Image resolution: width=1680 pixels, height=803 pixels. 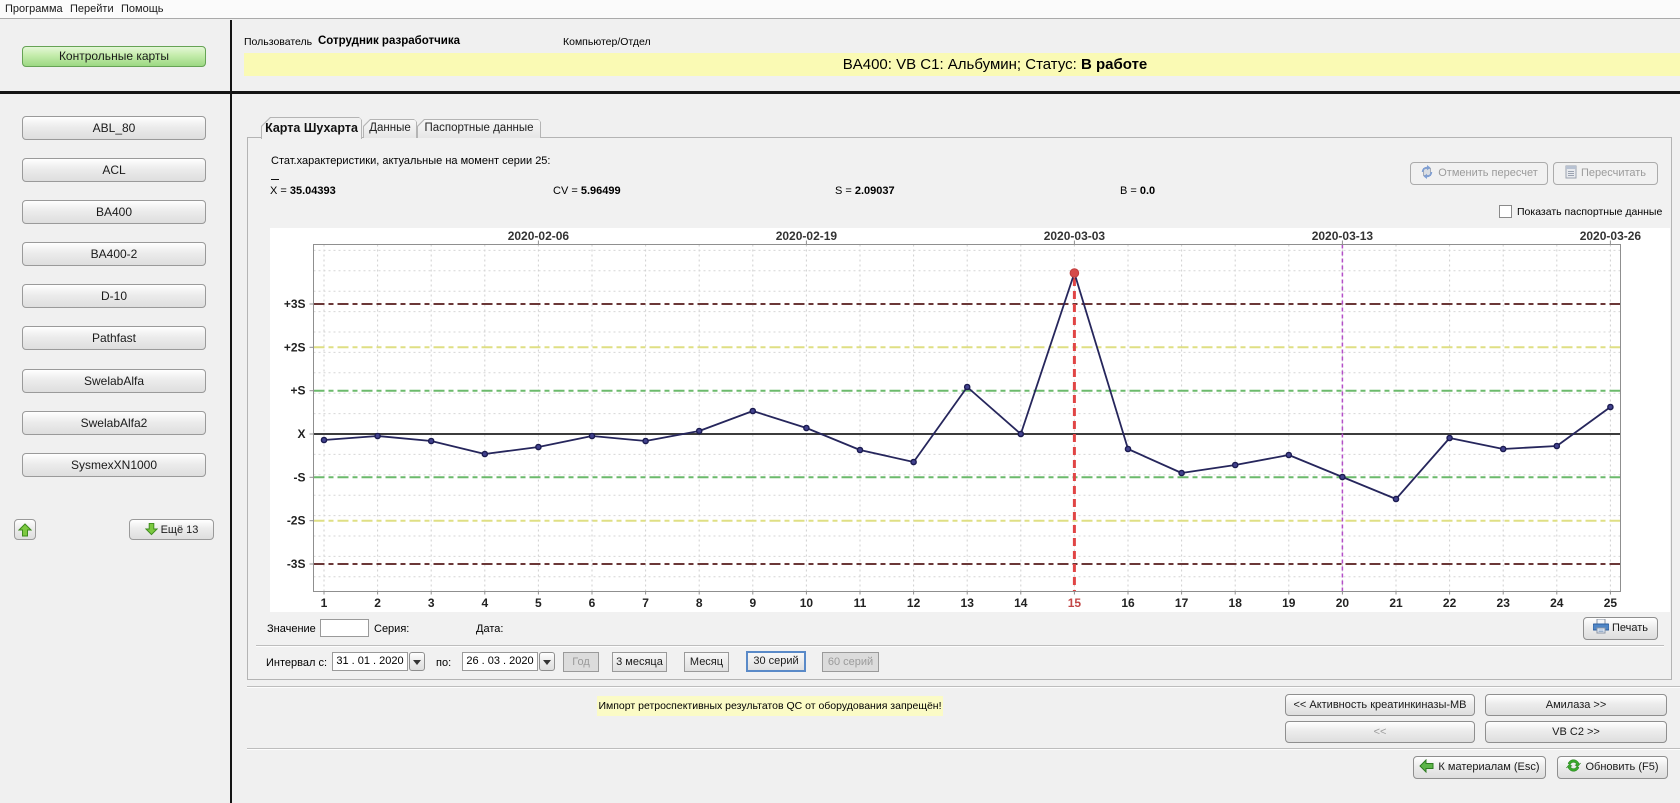 What do you see at coordinates (807, 603) in the screenshot?
I see `svg-text: 10` at bounding box center [807, 603].